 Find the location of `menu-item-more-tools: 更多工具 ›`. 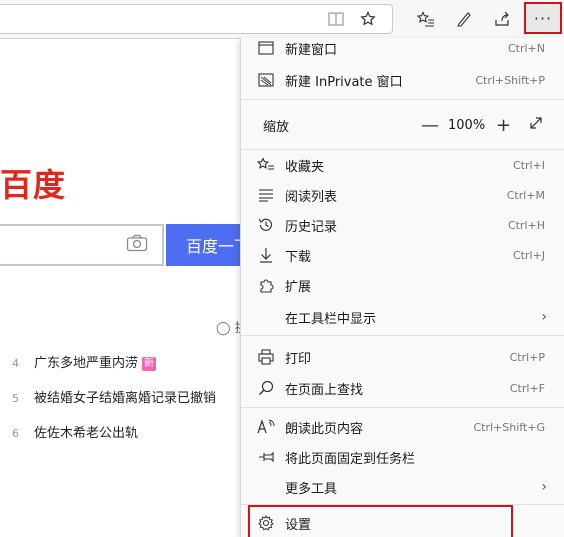

menu-item-more-tools: 更多工具 › is located at coordinates (402, 487).